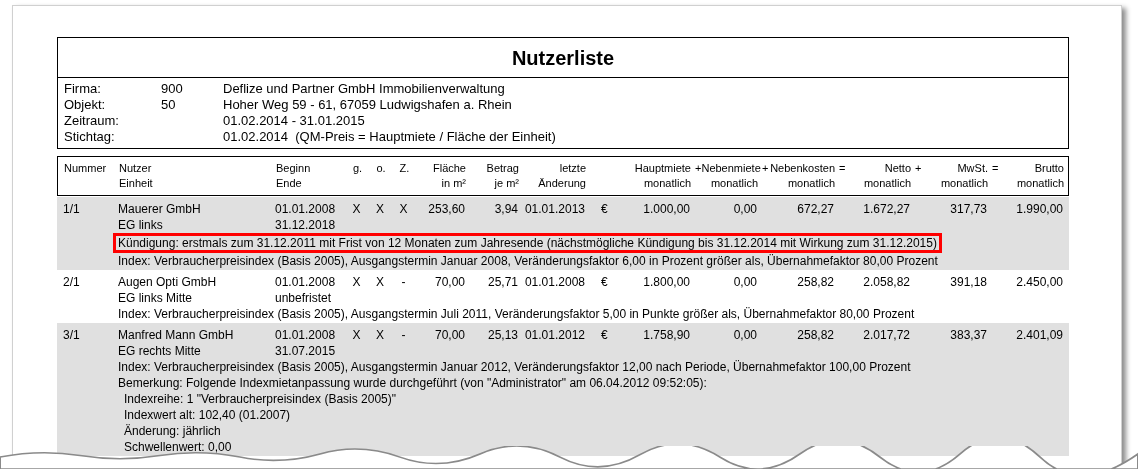  Describe the element at coordinates (71, 209) in the screenshot. I see `table-cell: 1/1` at that location.